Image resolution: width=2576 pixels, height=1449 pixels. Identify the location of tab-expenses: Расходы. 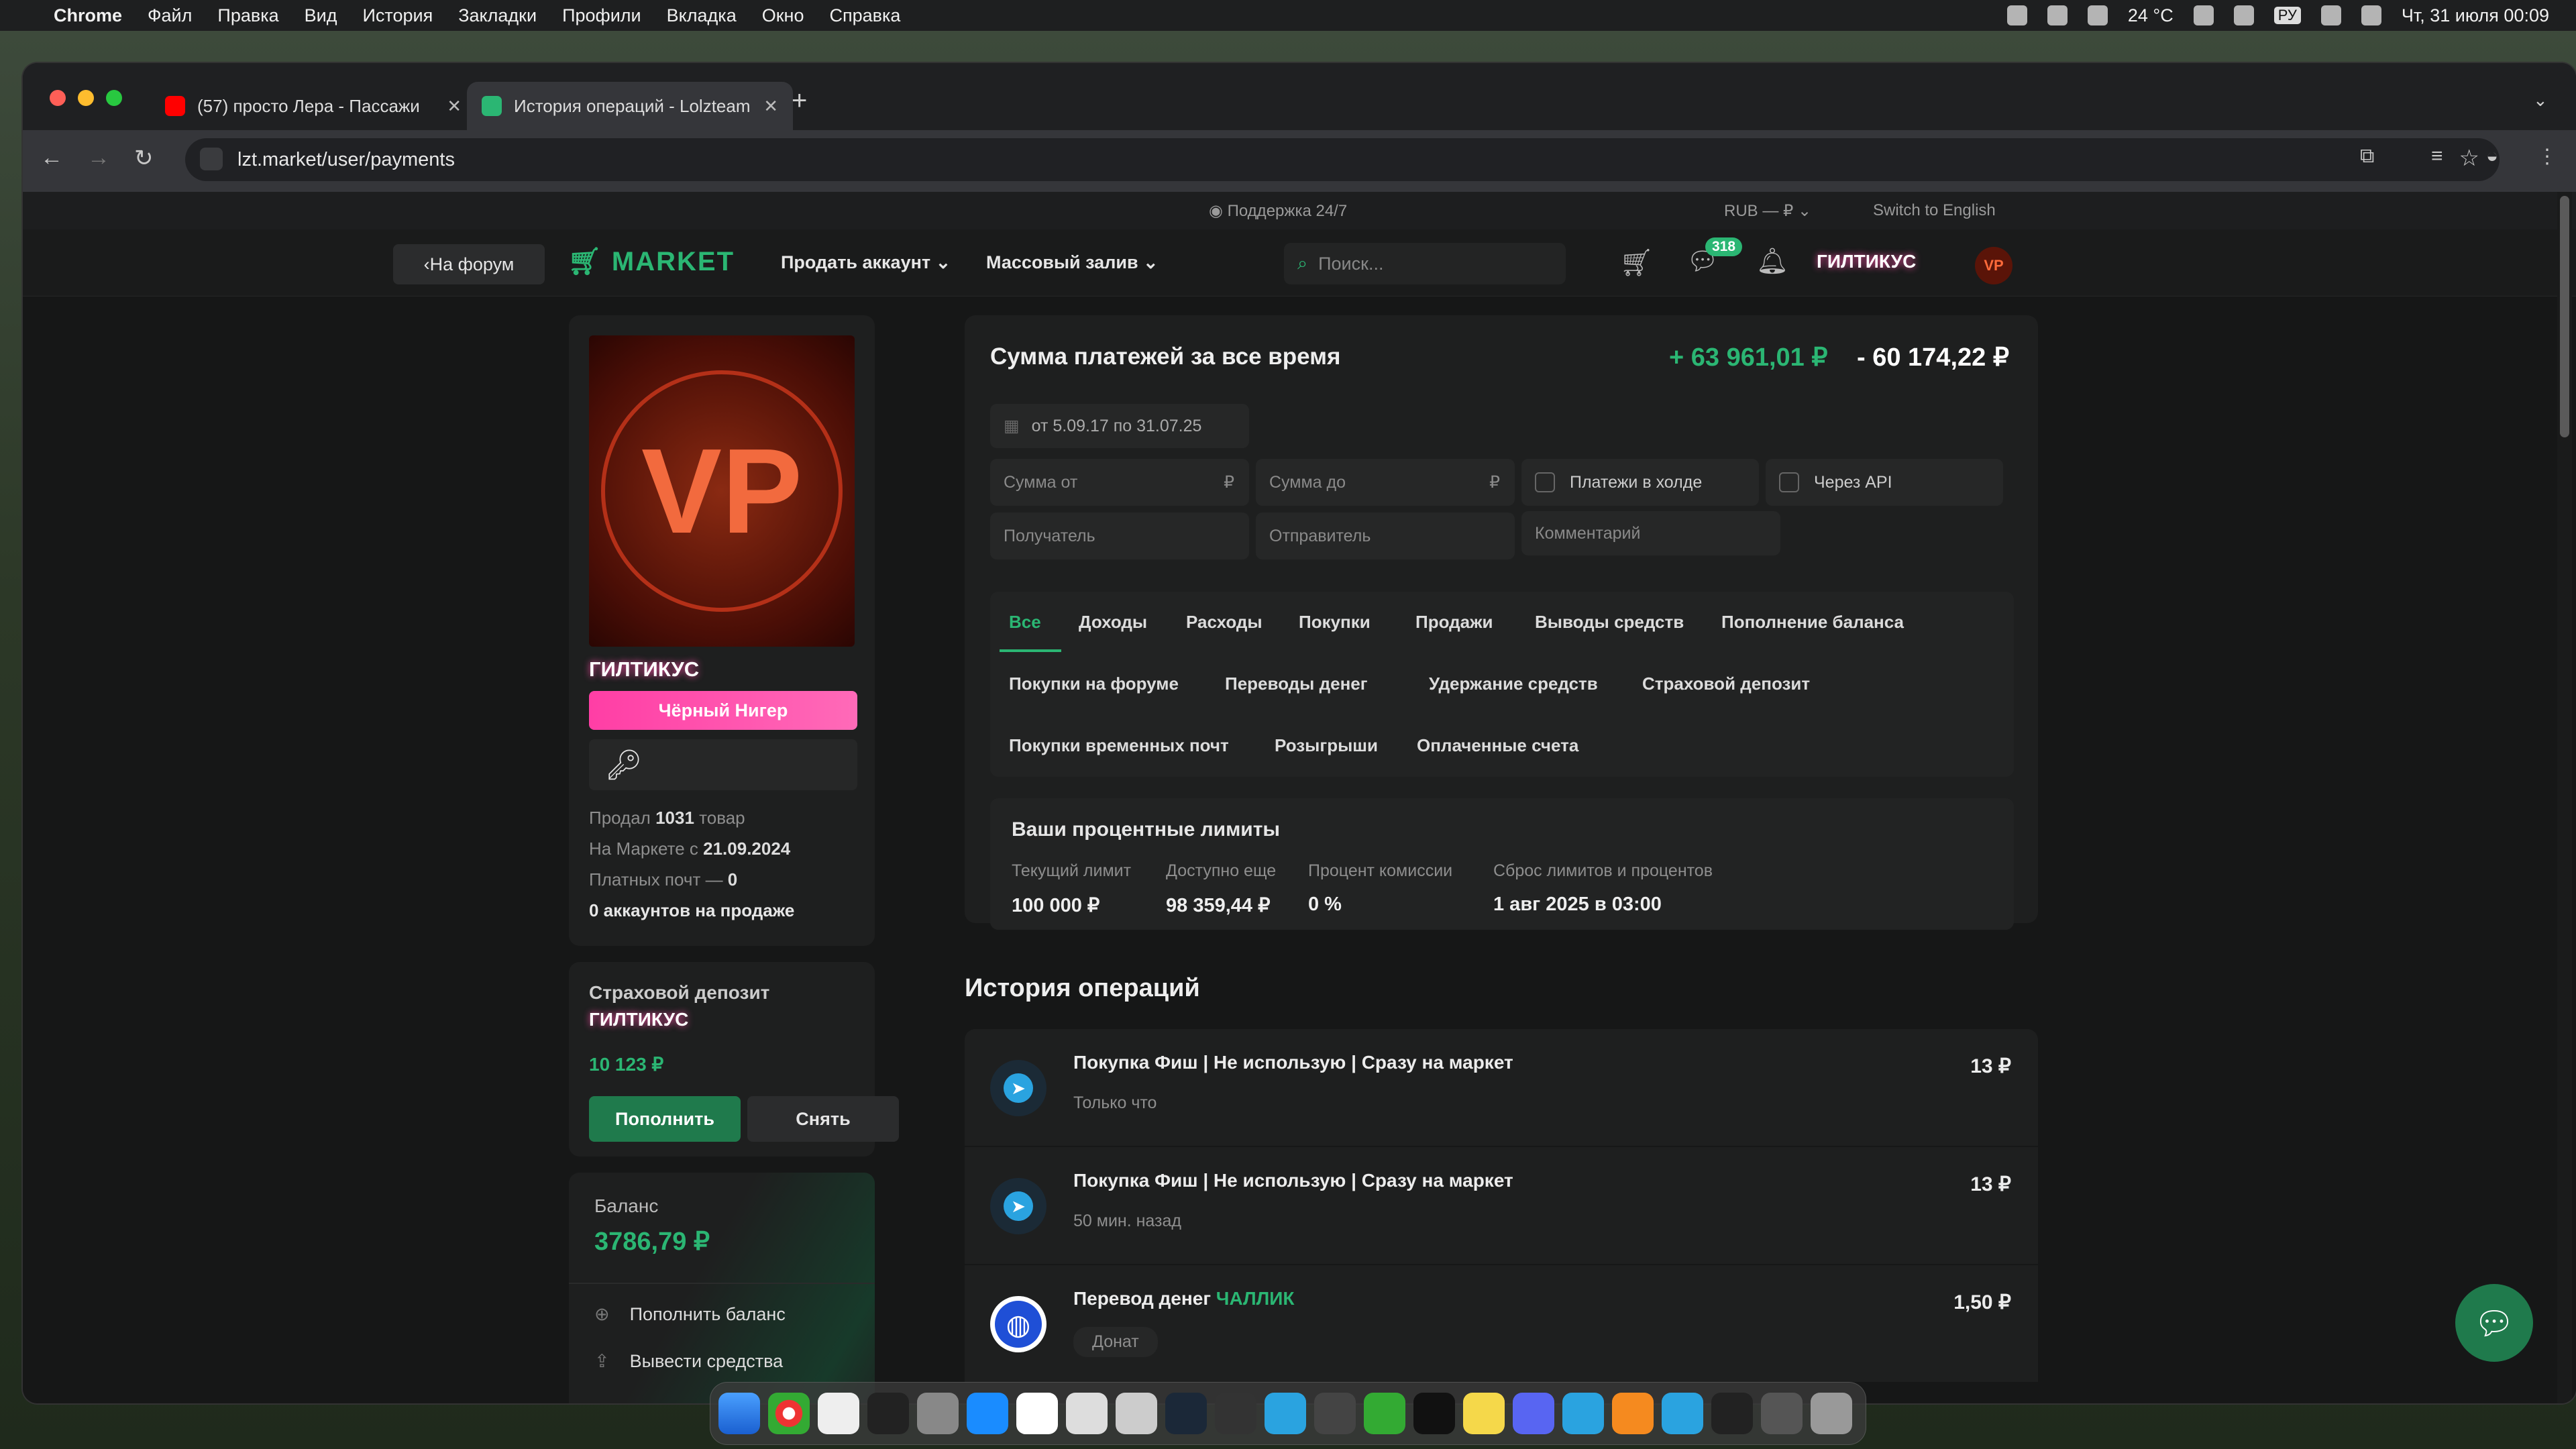
(1224, 622).